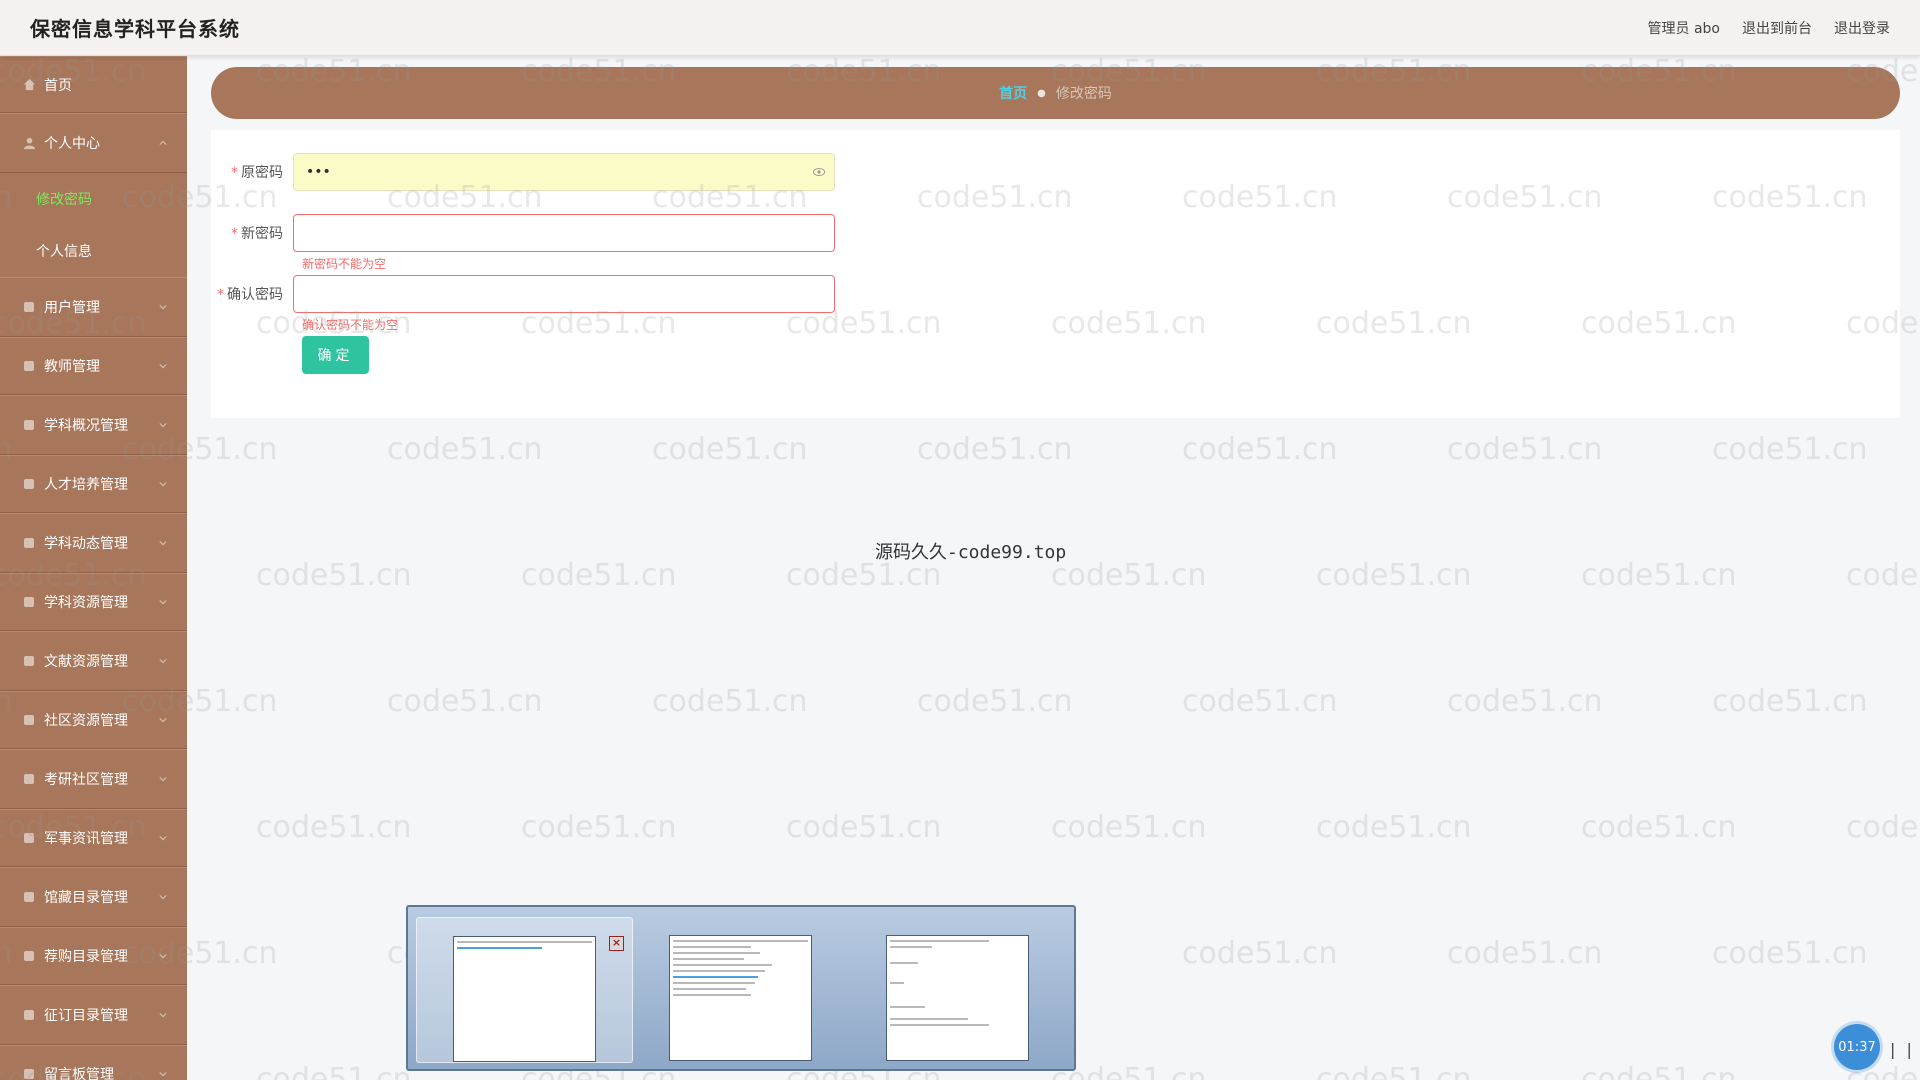 The width and height of the screenshot is (1920, 1080). Describe the element at coordinates (971, 552) in the screenshot. I see `center-note: 源码久久-code99.top` at that location.